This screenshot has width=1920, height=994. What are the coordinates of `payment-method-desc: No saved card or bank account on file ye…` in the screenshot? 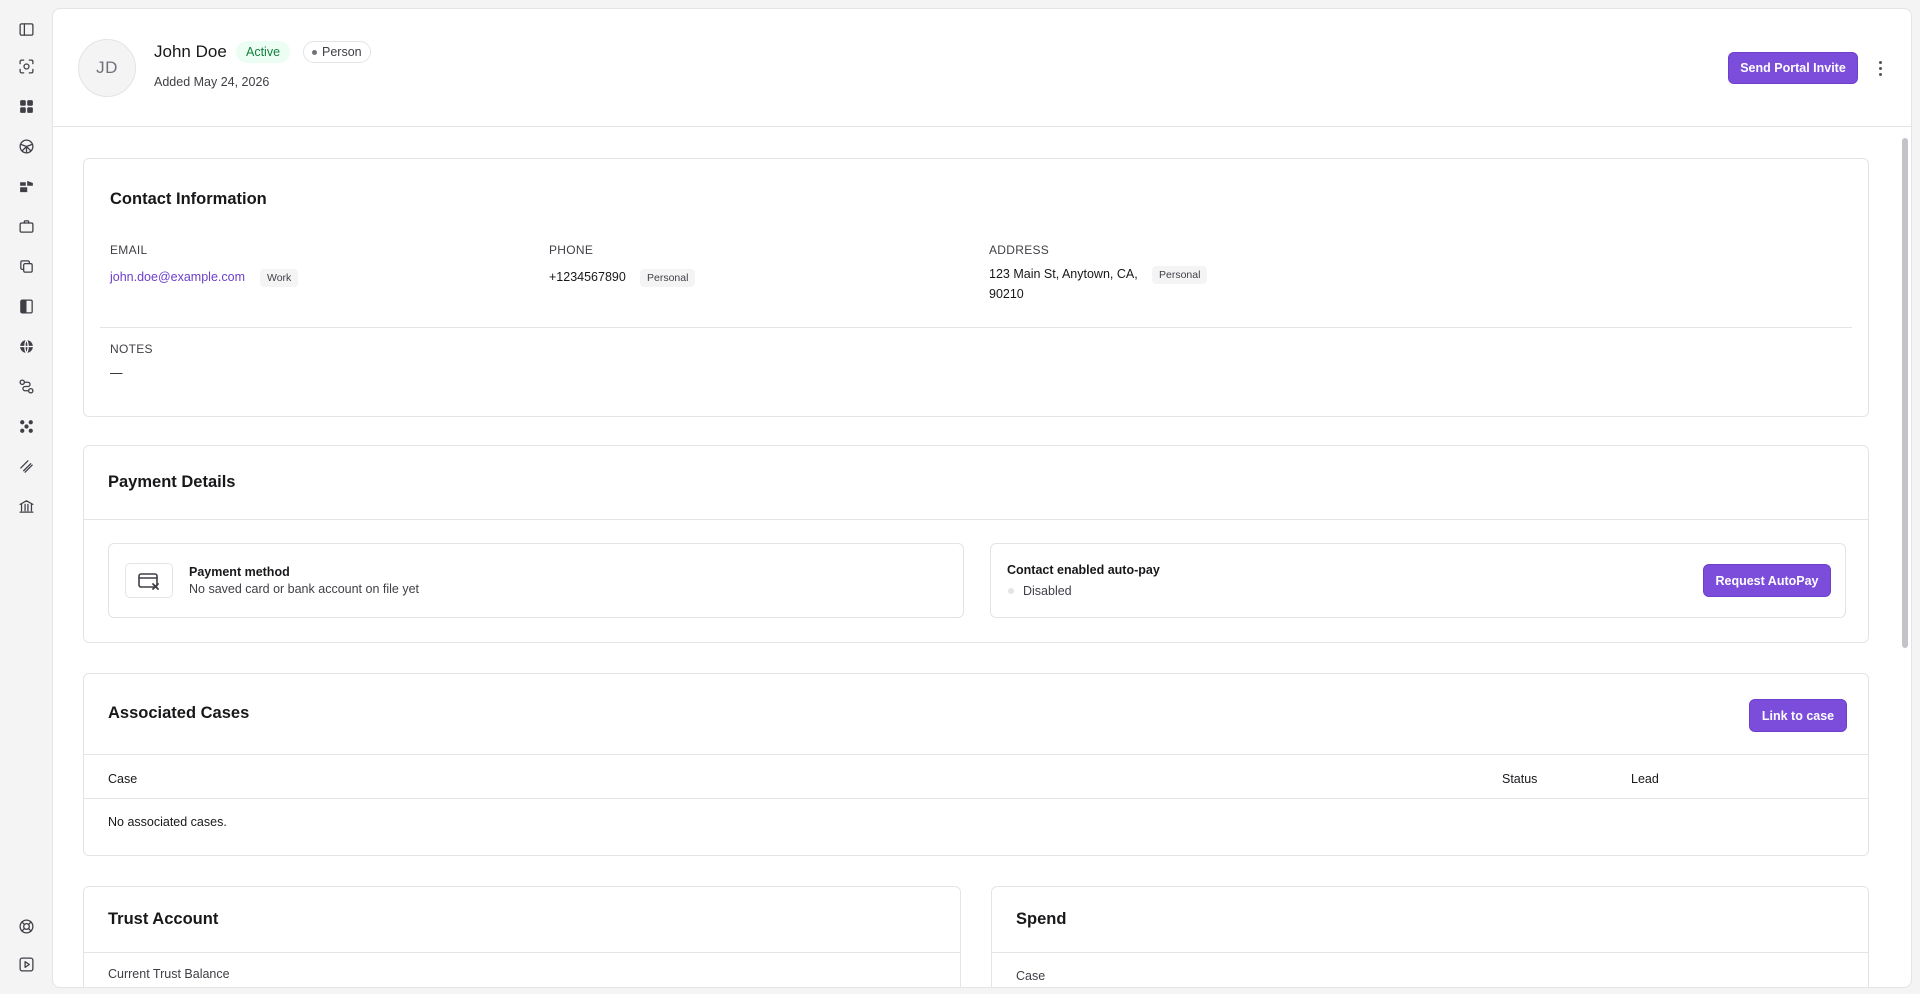 It's located at (304, 589).